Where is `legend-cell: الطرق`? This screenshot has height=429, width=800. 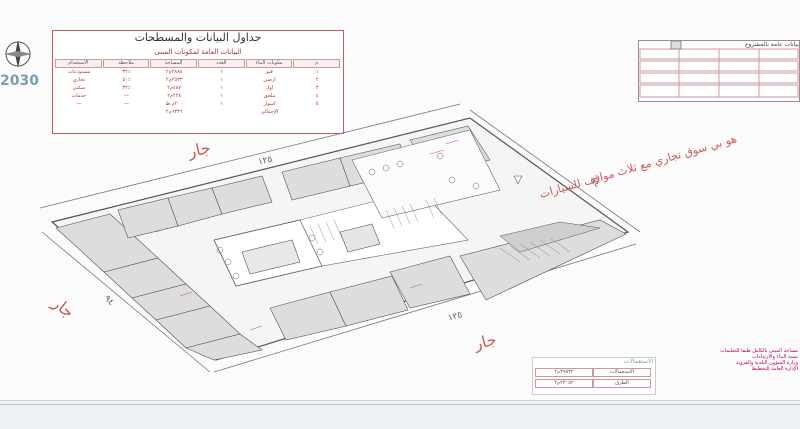
legend-cell: الطرق is located at coordinates (622, 383).